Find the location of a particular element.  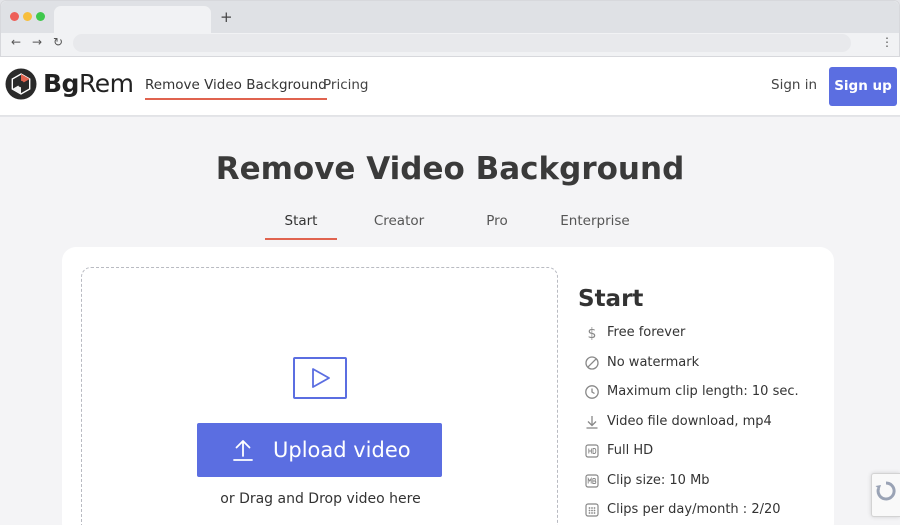

browser-chrome: + ← → ↻ ⋮ is located at coordinates (450, 28).